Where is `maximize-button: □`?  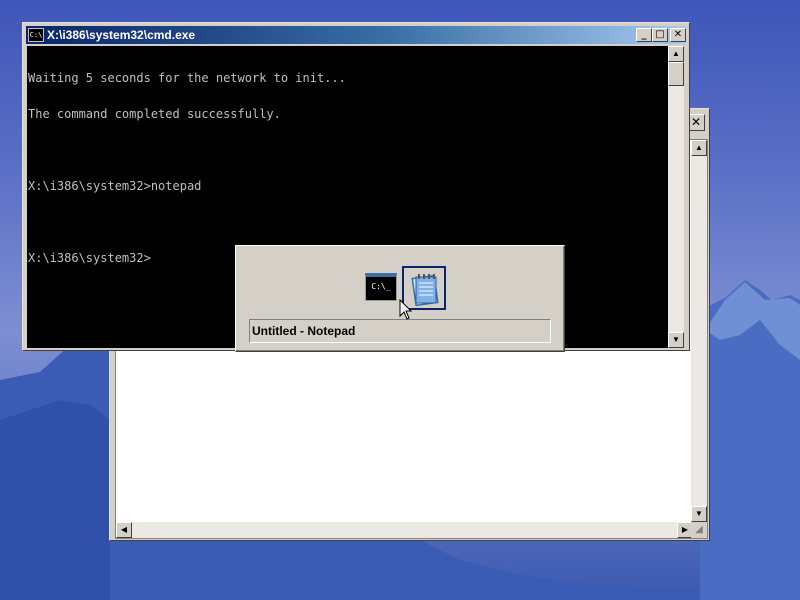
maximize-button: □ is located at coordinates (660, 35).